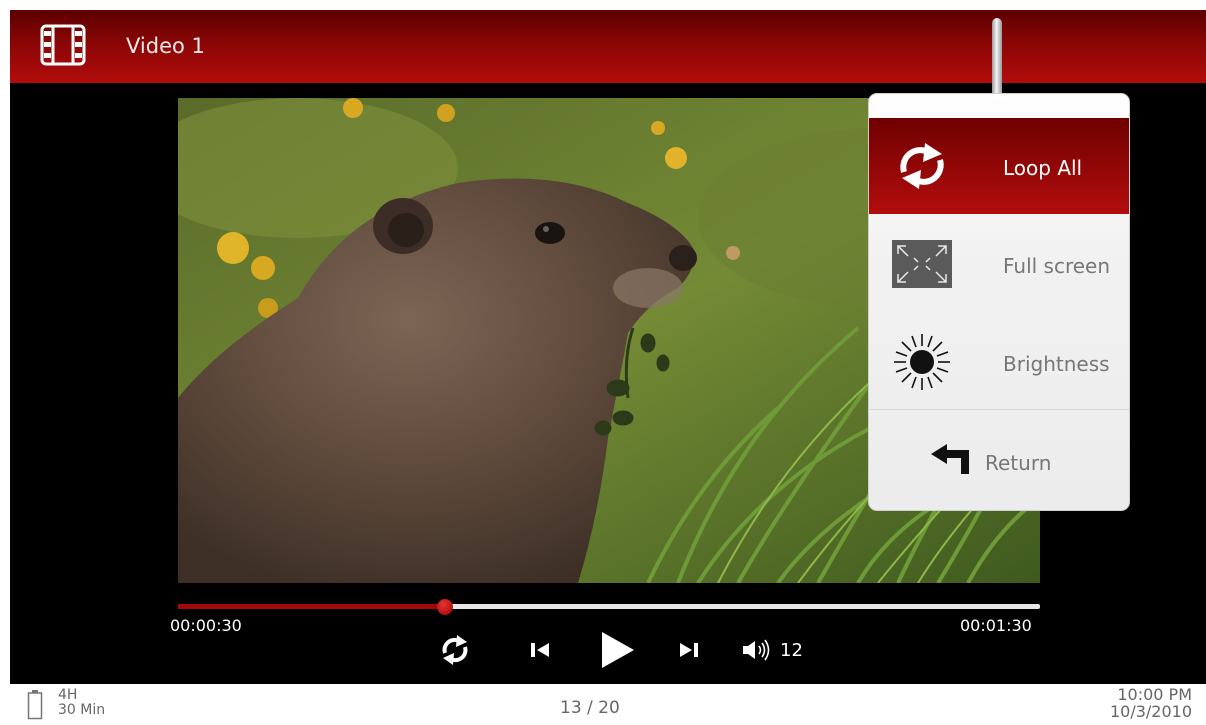 The width and height of the screenshot is (1206, 725). What do you see at coordinates (922, 362) in the screenshot?
I see `brightness-icon` at bounding box center [922, 362].